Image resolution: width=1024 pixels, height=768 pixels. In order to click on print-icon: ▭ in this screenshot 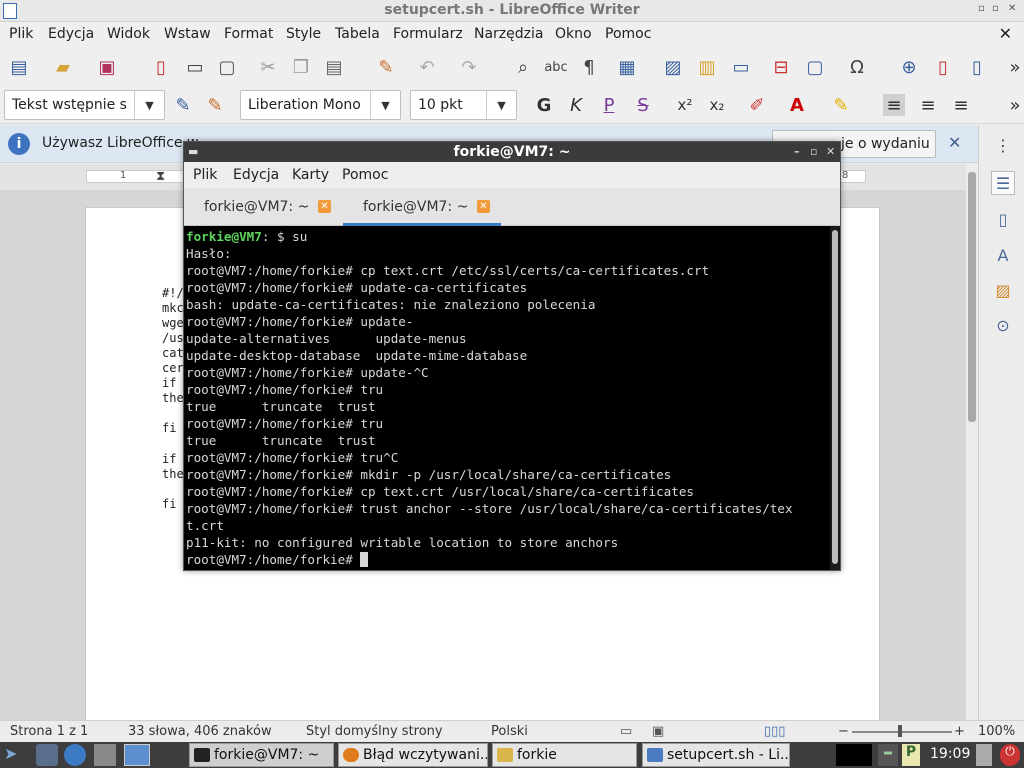, I will do `click(195, 67)`.